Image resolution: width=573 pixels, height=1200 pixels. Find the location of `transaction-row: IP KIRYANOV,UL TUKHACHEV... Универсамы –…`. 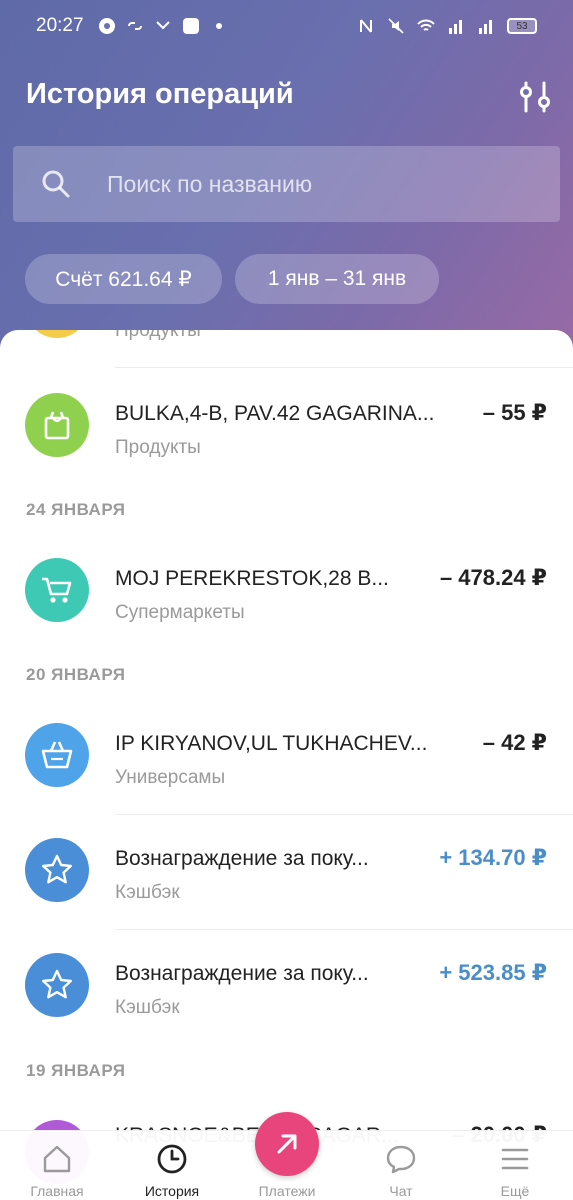

transaction-row: IP KIRYANOV,UL TUKHACHEV... Универсамы –… is located at coordinates (286, 756).